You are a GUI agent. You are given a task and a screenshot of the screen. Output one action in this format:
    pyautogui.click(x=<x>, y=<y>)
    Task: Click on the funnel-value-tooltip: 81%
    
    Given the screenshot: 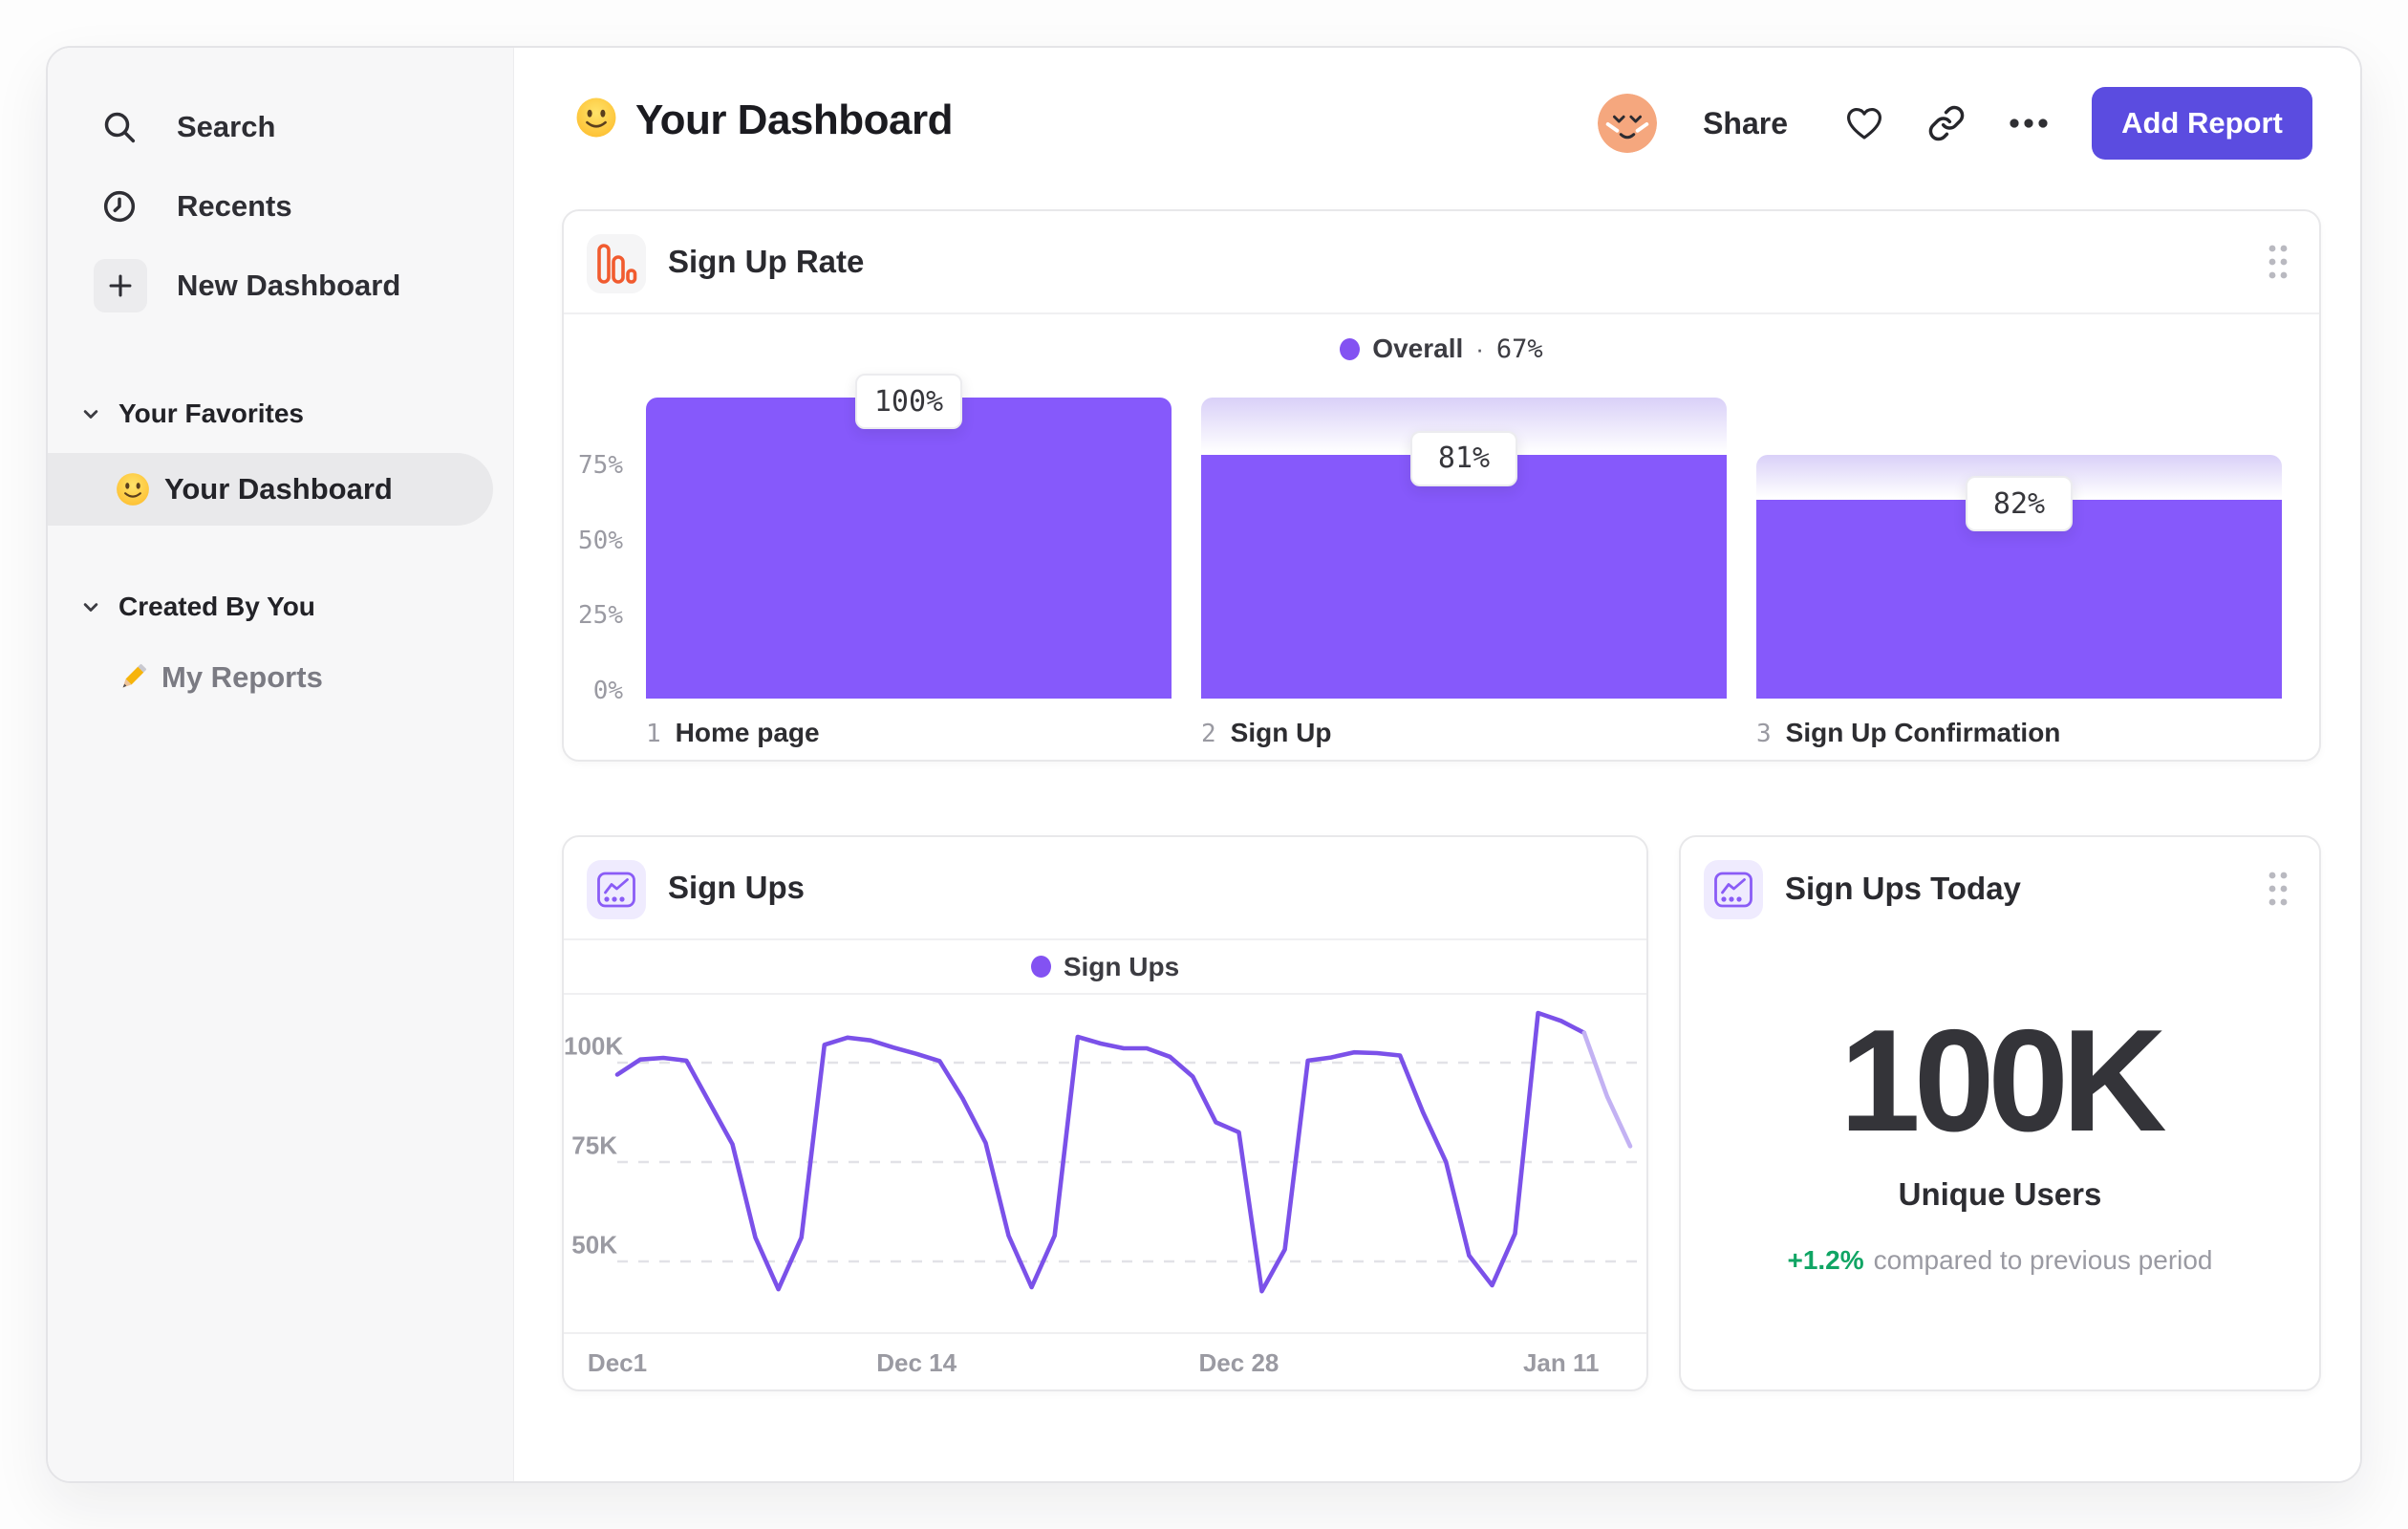 What is the action you would take?
    pyautogui.click(x=1464, y=458)
    